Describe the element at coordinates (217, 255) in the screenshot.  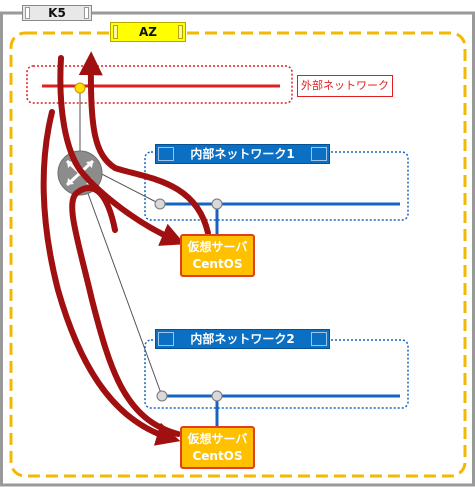
I see `virtual-server-1: 仮想サーバ CentOS` at that location.